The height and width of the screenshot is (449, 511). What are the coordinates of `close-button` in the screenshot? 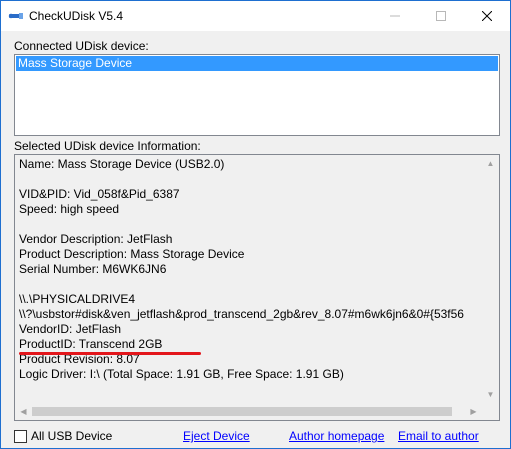 It's located at (487, 16).